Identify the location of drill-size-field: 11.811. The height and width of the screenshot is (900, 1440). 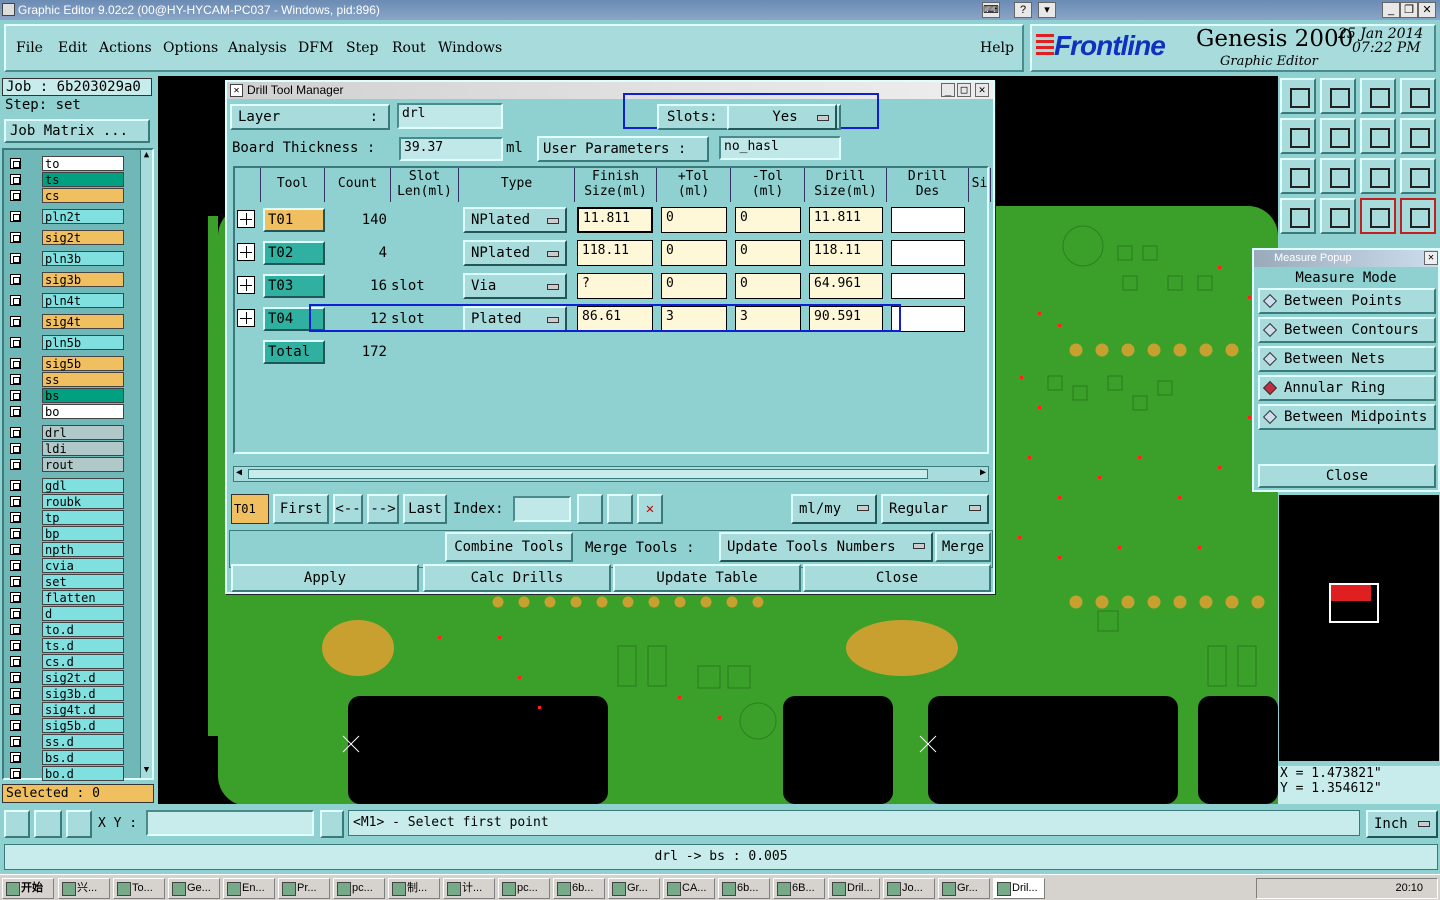
(846, 220).